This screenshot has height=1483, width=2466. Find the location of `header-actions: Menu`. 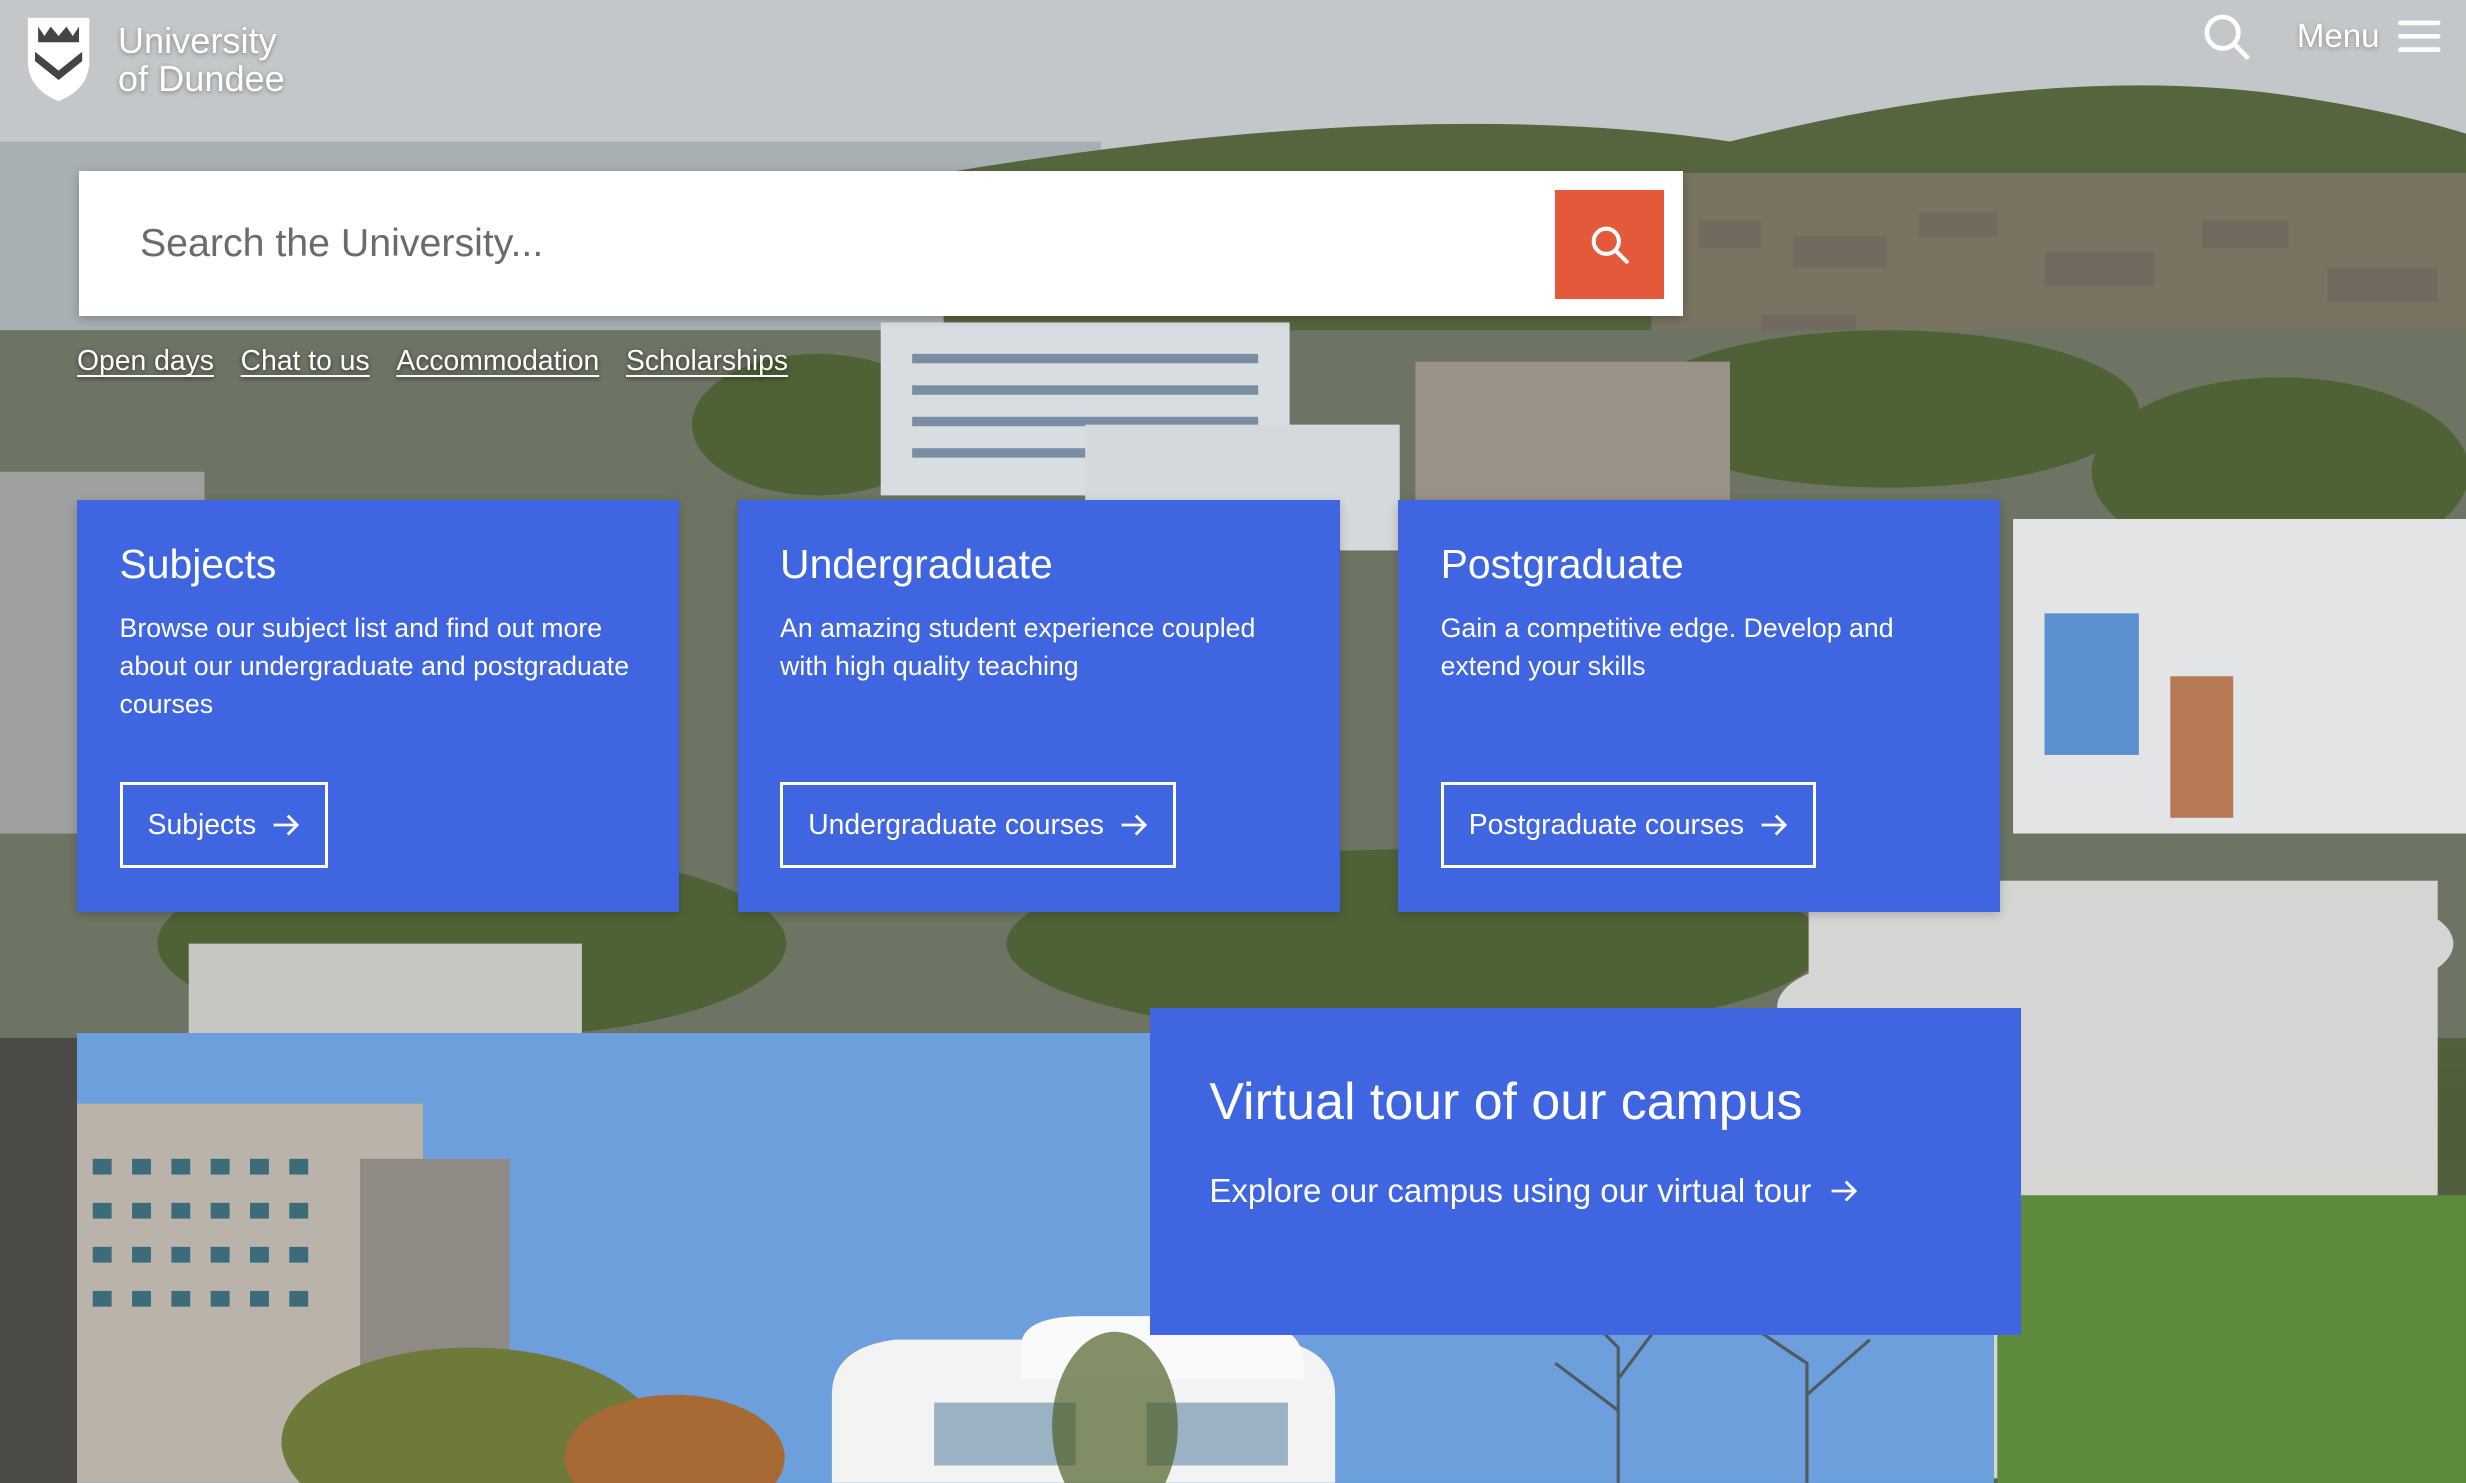

header-actions: Menu is located at coordinates (2322, 36).